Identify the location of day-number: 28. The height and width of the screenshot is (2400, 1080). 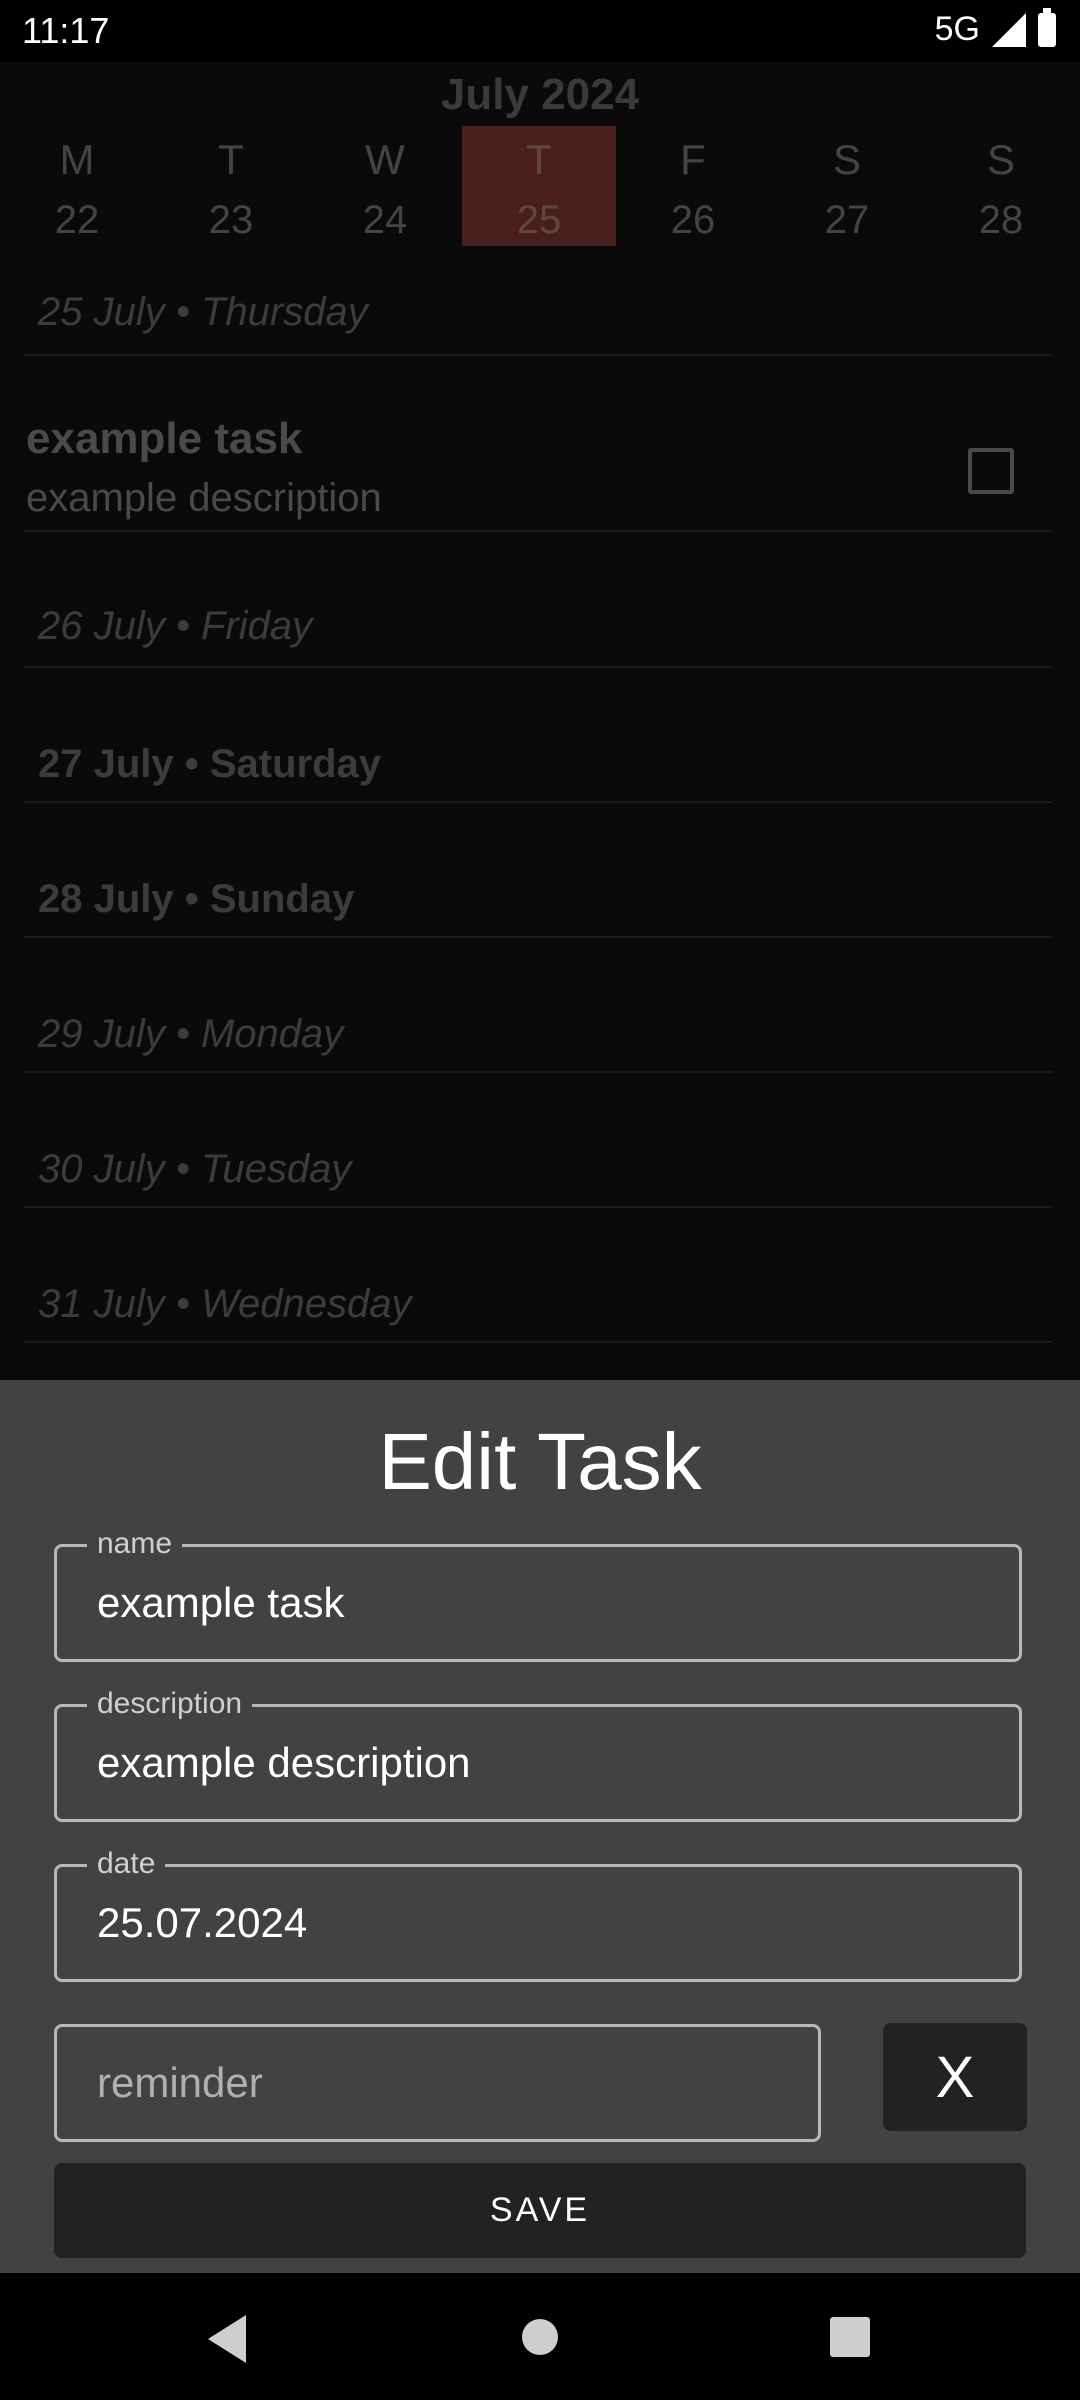
(1001, 220).